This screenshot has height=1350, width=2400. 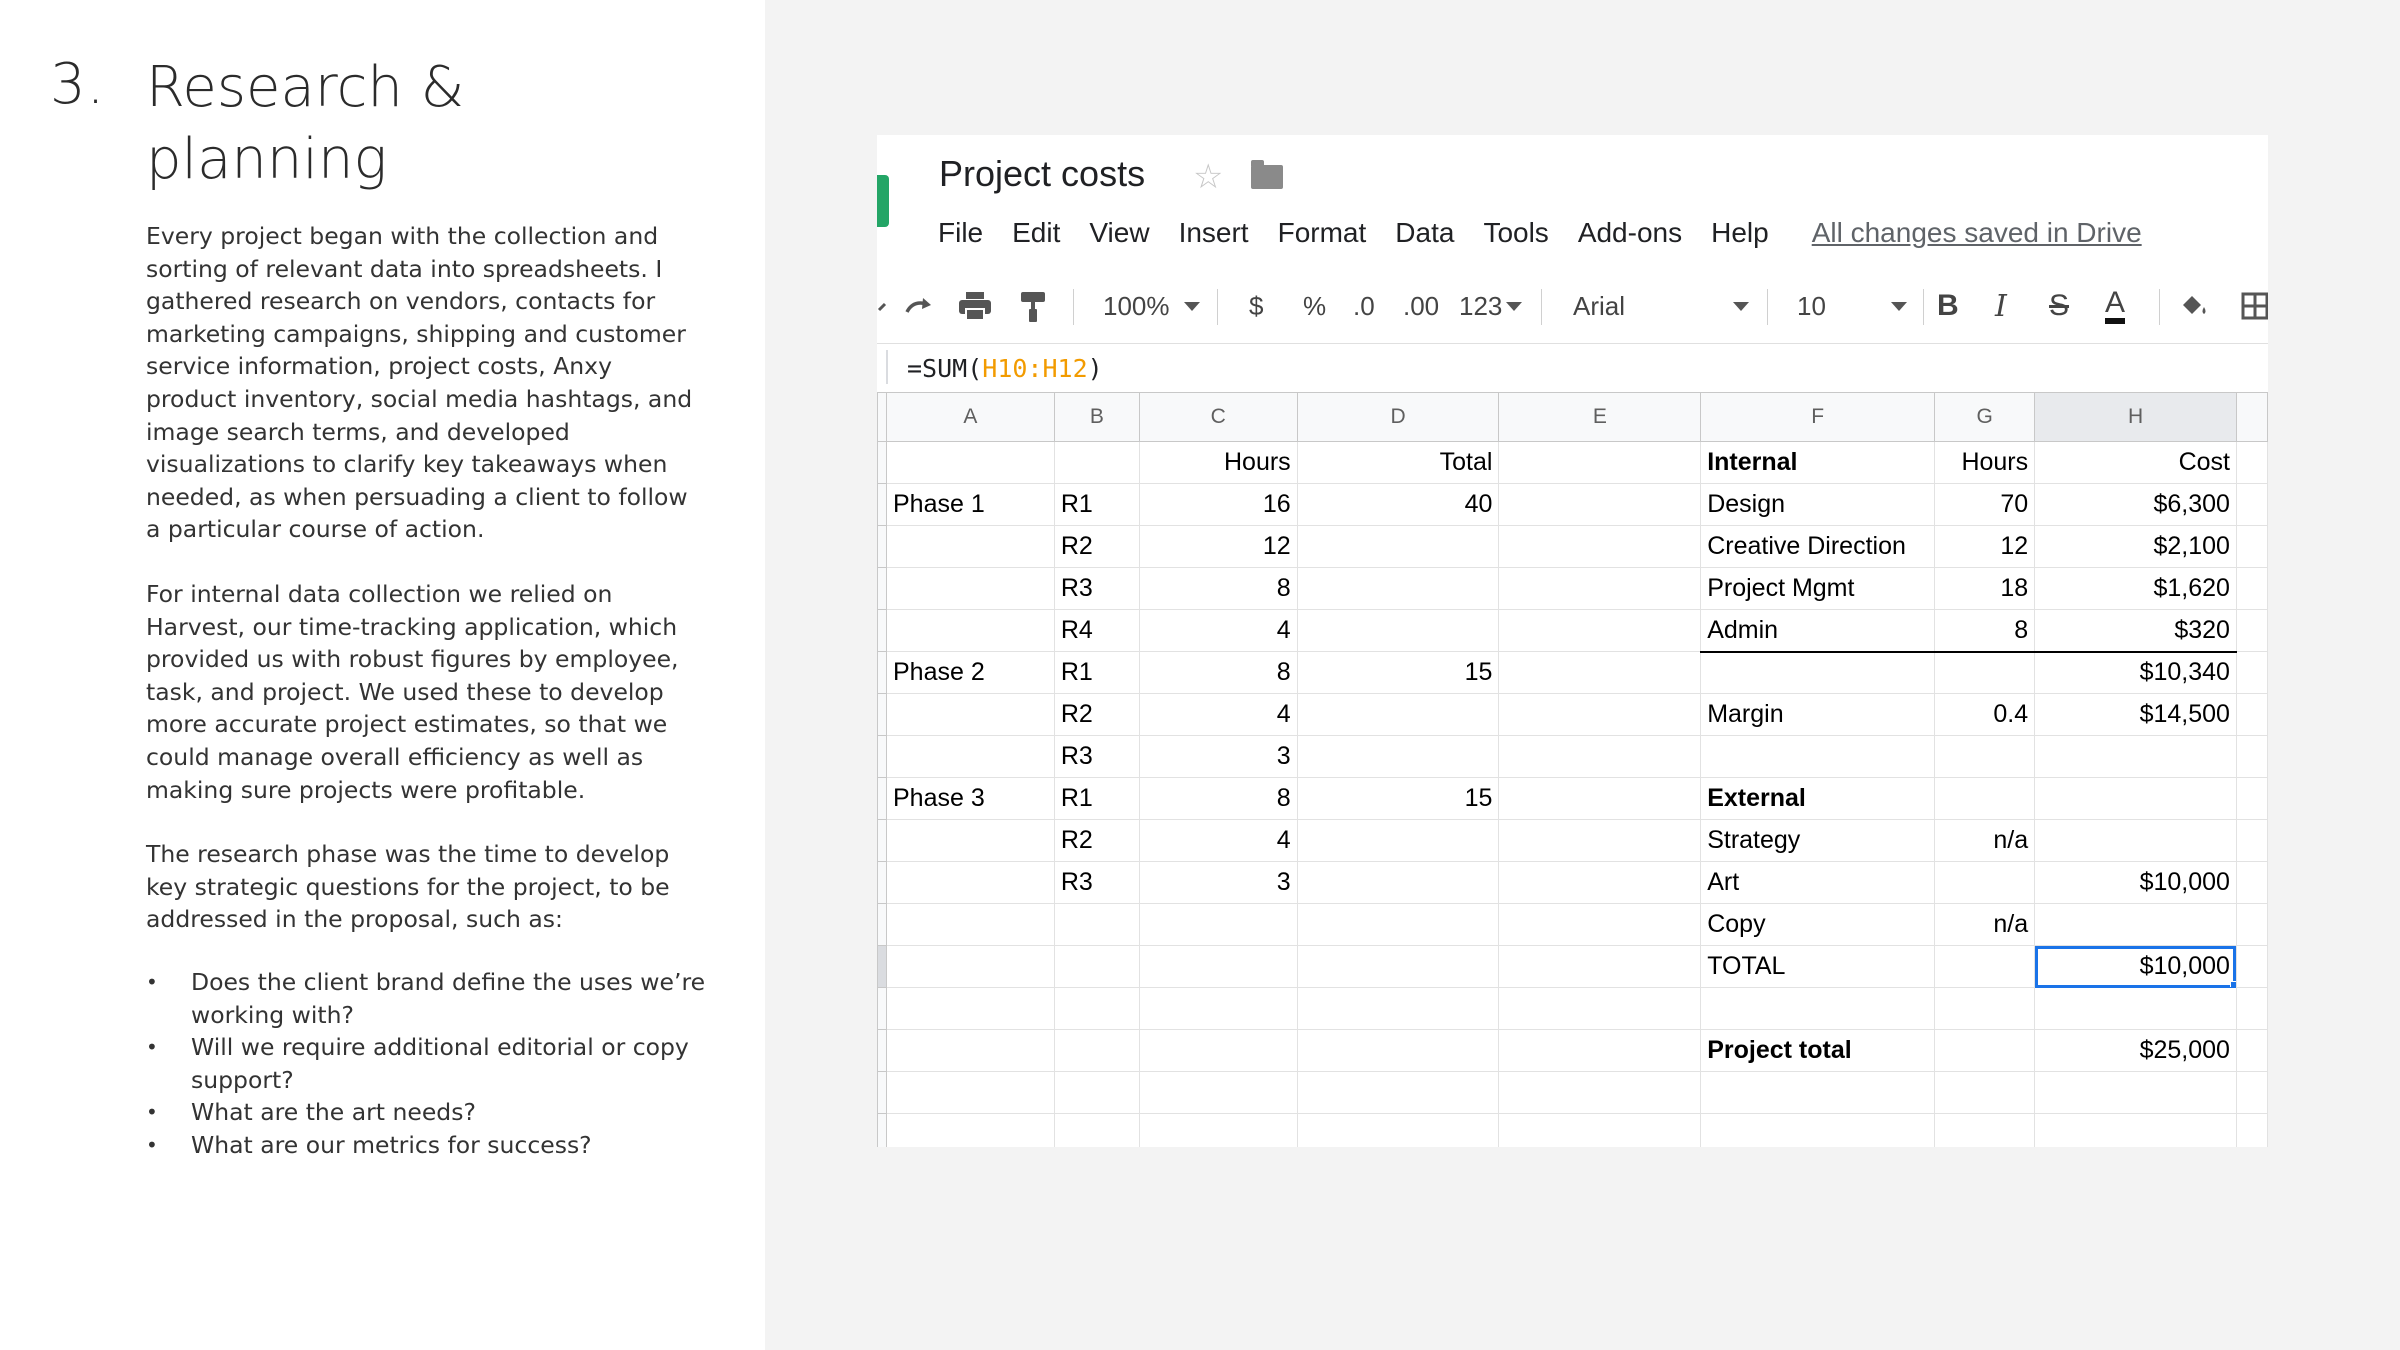 What do you see at coordinates (1096, 798) in the screenshot?
I see `cell-b9: R1` at bounding box center [1096, 798].